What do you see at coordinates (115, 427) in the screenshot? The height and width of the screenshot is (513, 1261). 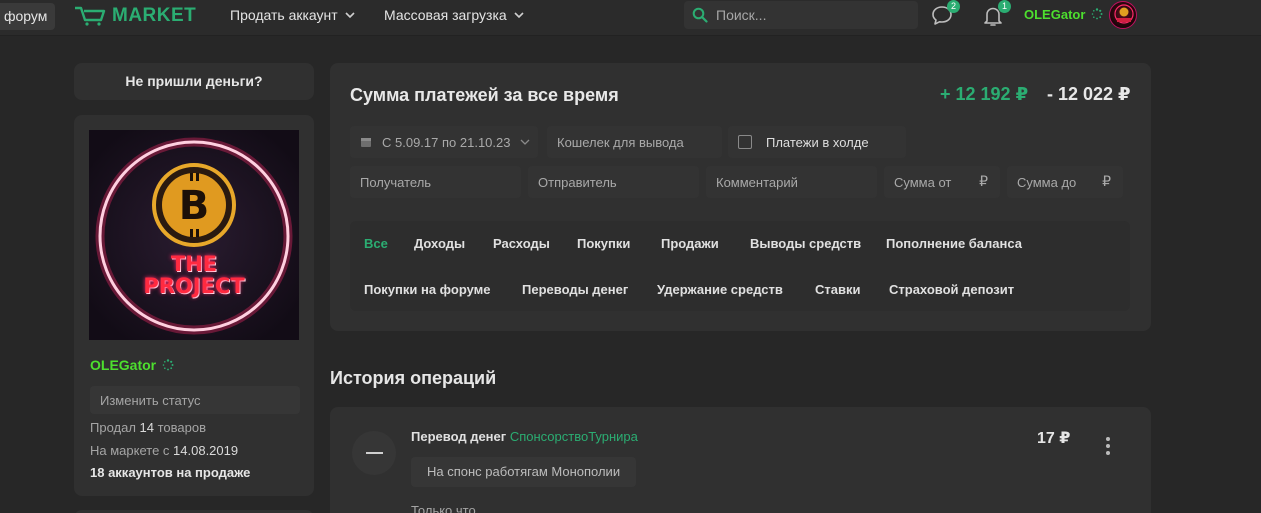 I see `sold-prefix: Продал` at bounding box center [115, 427].